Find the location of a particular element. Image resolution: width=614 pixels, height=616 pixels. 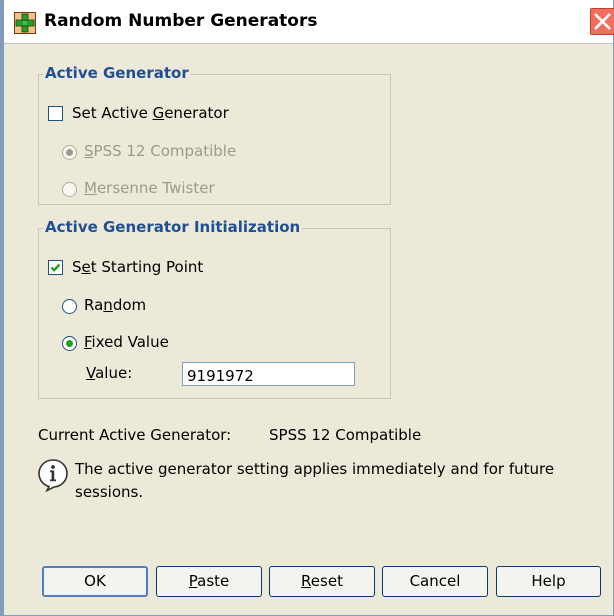

close-icon is located at coordinates (602, 21).